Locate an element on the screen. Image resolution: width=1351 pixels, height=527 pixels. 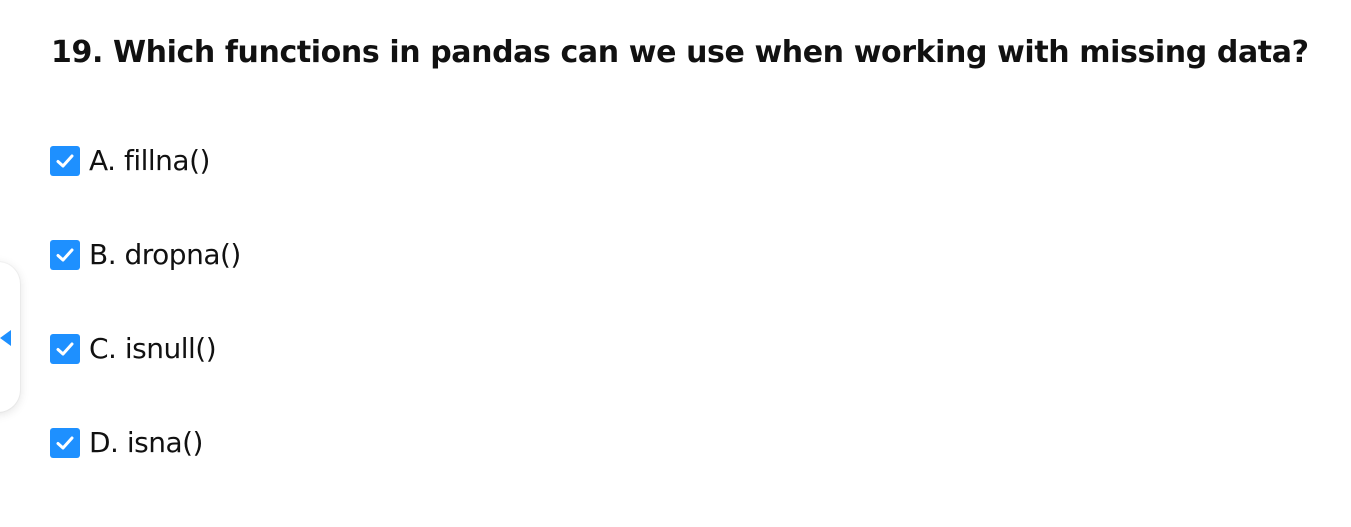
option-d-checkbox is located at coordinates (65, 443).